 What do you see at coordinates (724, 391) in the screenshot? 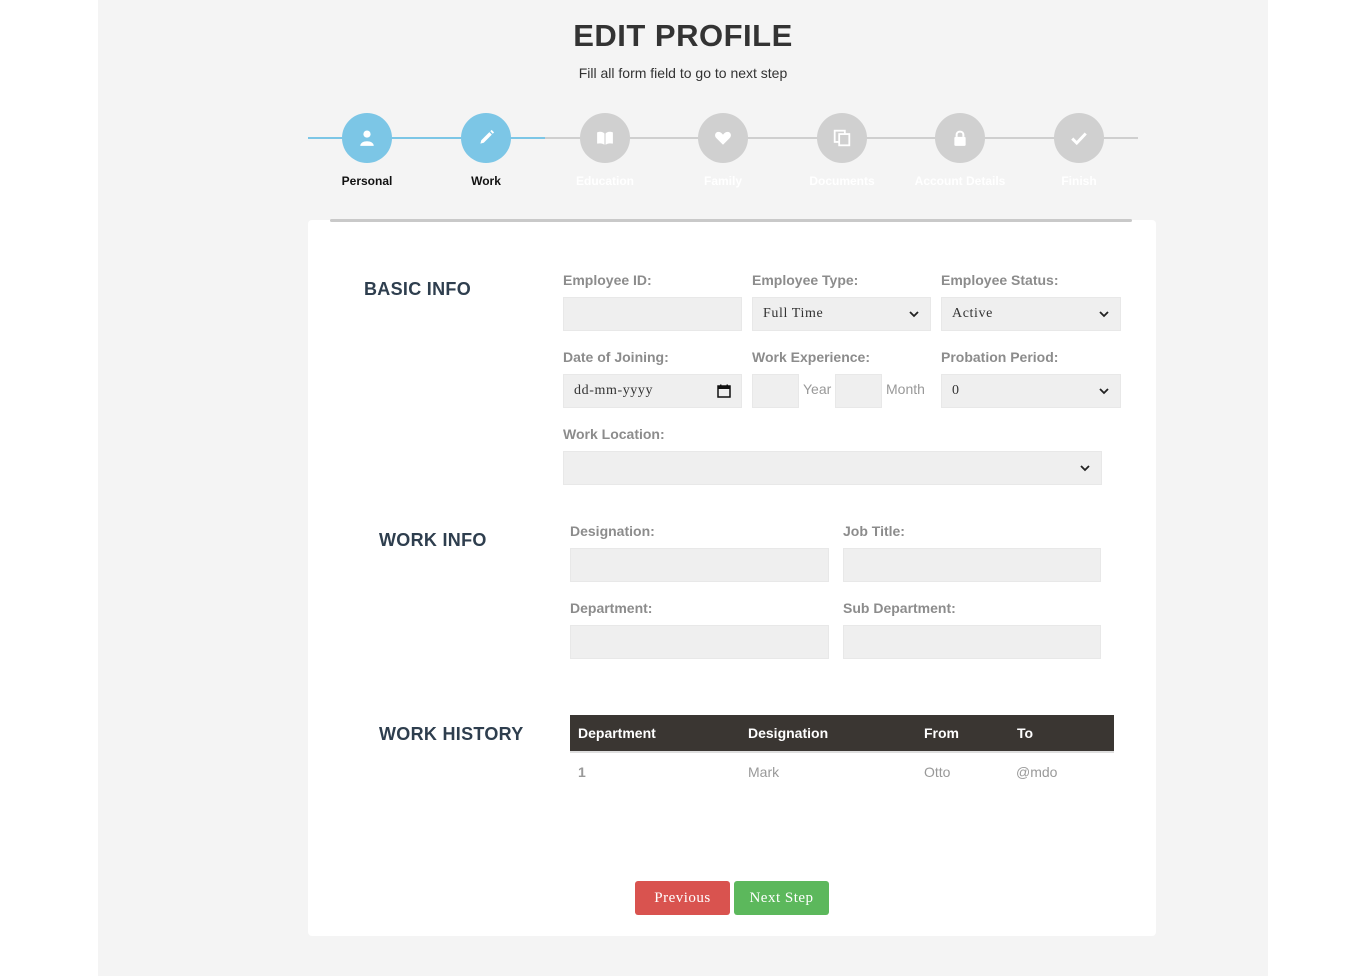
I see `calendar-icon` at bounding box center [724, 391].